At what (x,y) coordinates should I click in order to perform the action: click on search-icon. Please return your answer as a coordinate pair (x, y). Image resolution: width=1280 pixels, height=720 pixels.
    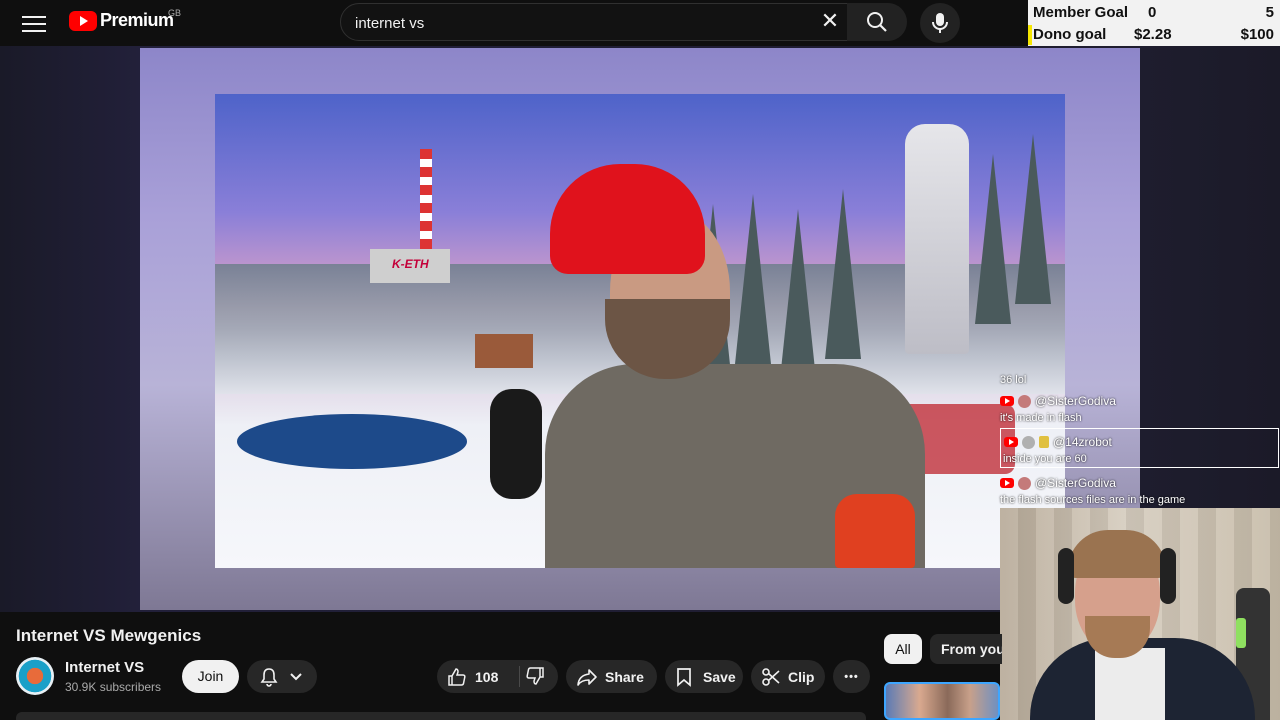
    Looking at the image, I should click on (877, 22).